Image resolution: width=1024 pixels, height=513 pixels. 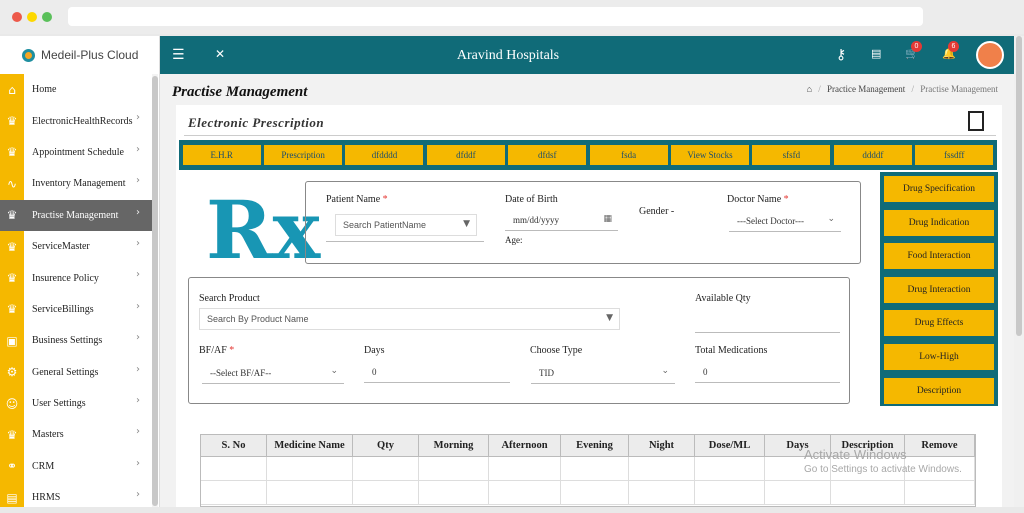 I want to click on tab: fssdff, so click(x=954, y=155).